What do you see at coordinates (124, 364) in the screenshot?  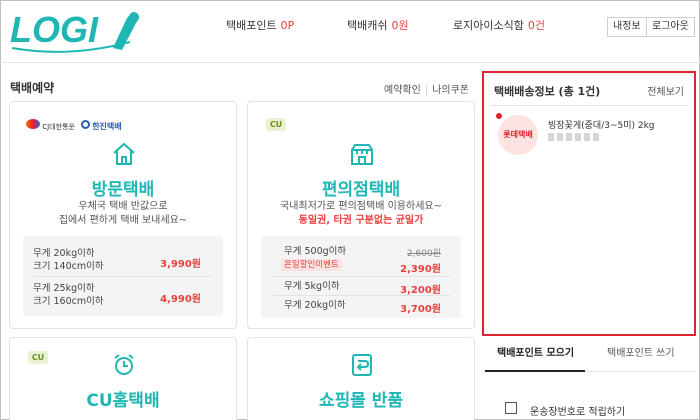 I see `alarm-clock-icon` at bounding box center [124, 364].